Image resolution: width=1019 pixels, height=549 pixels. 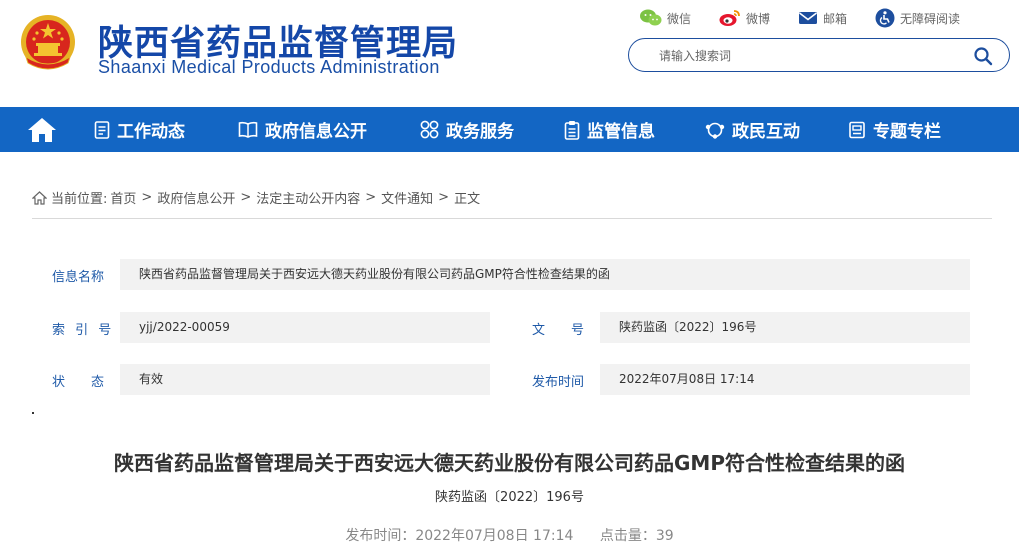 I want to click on nav-label: 政府信息公开, so click(x=316, y=132).